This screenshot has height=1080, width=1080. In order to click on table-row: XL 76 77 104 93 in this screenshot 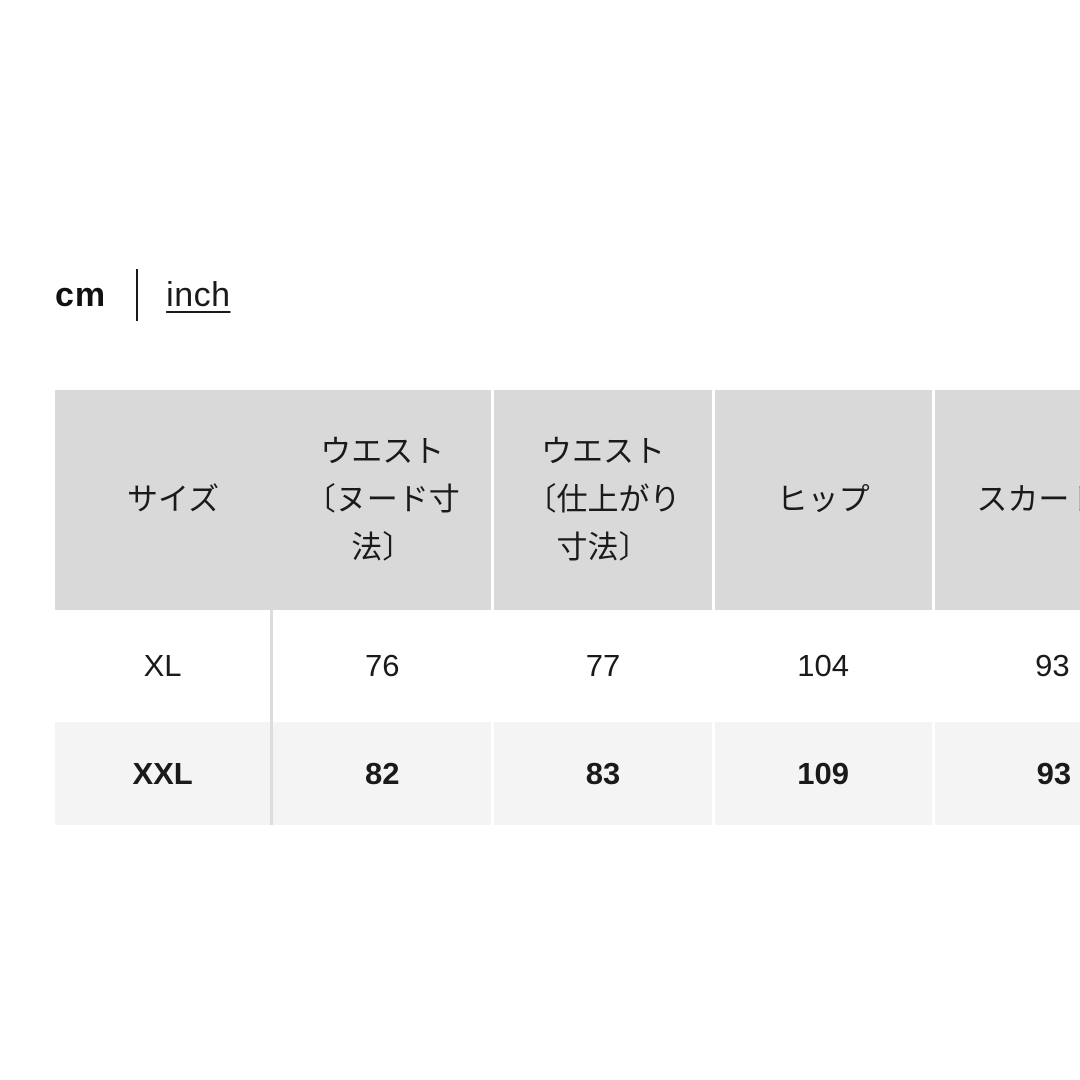, I will do `click(567, 666)`.